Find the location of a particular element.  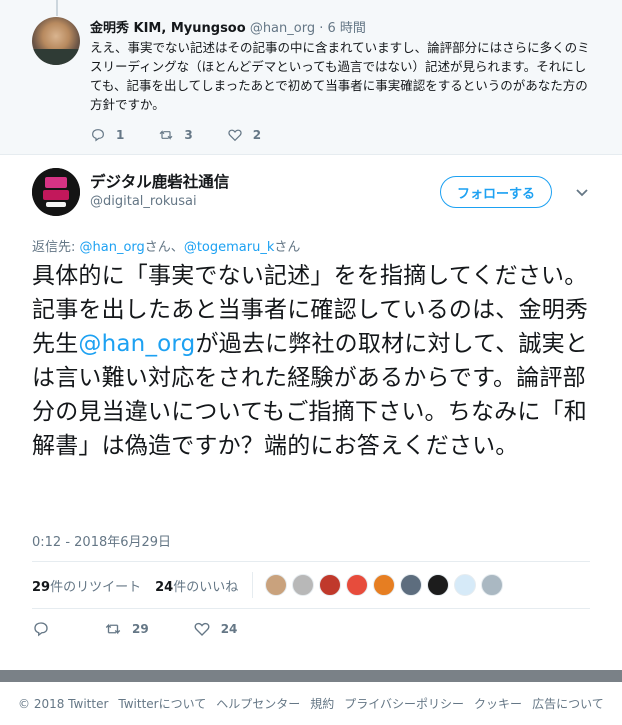

honorific: さん、 is located at coordinates (164, 247).